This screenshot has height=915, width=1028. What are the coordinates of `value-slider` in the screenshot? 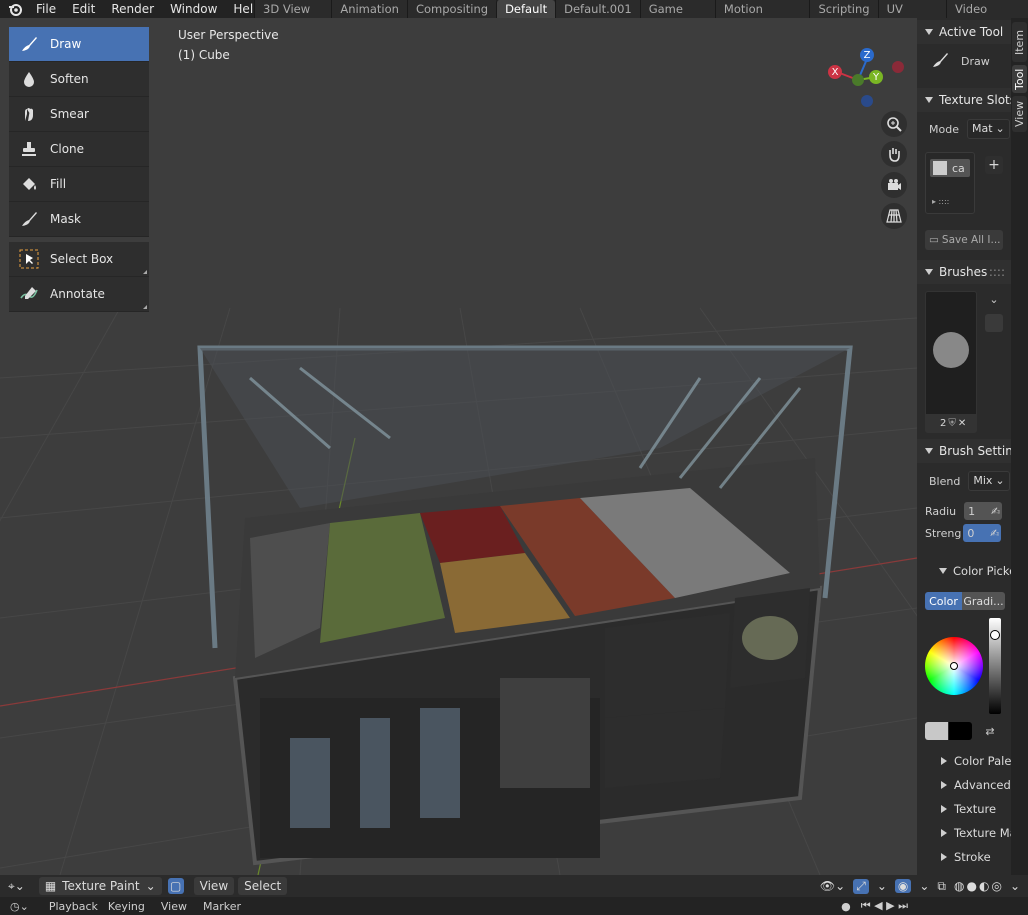 It's located at (995, 666).